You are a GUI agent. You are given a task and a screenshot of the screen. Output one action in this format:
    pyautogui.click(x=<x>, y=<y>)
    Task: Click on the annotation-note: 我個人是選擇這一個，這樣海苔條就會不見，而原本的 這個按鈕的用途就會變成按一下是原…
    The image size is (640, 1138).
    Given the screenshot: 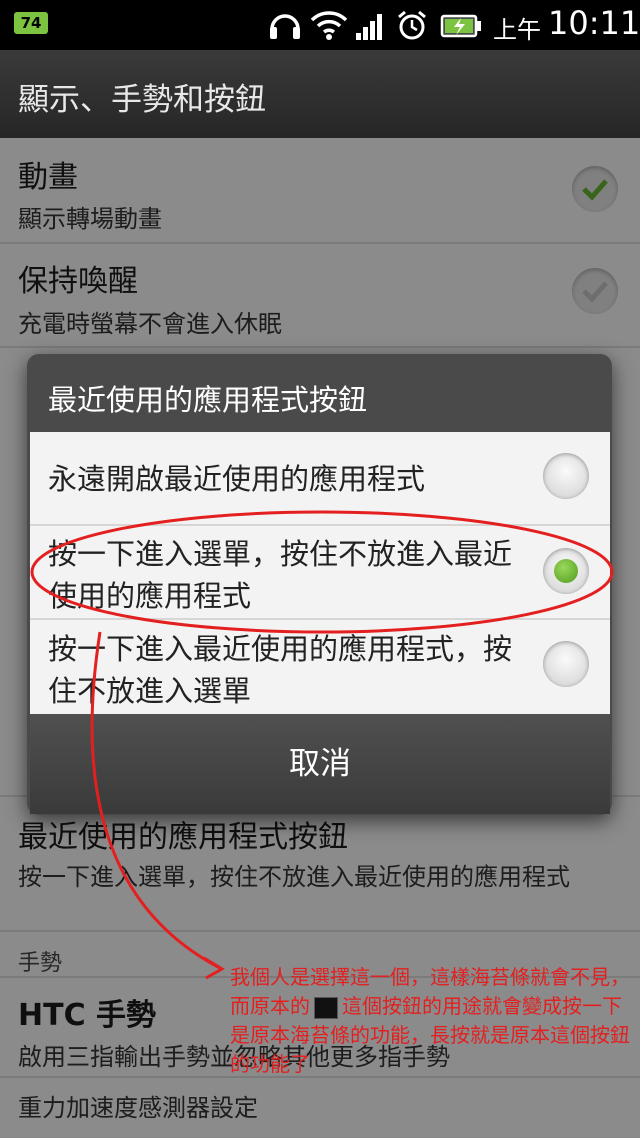 What is the action you would take?
    pyautogui.click(x=430, y=1021)
    